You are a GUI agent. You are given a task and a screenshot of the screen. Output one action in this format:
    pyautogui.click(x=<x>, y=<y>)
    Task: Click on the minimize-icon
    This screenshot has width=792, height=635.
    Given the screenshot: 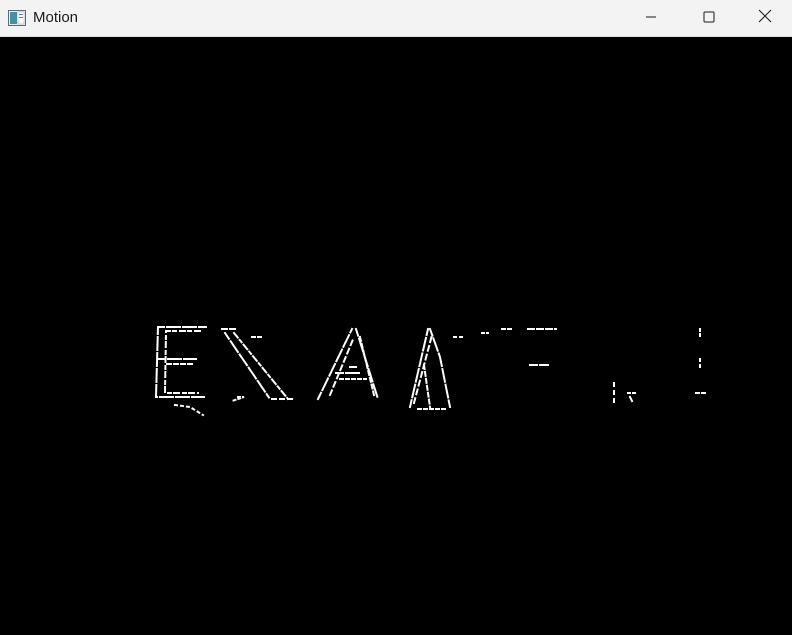 What is the action you would take?
    pyautogui.click(x=651, y=19)
    